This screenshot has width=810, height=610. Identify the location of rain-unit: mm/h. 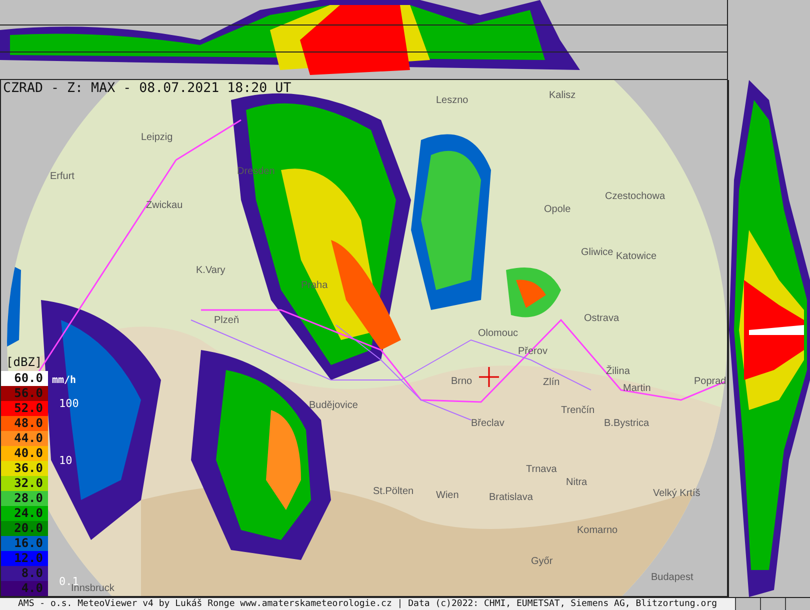
(64, 380).